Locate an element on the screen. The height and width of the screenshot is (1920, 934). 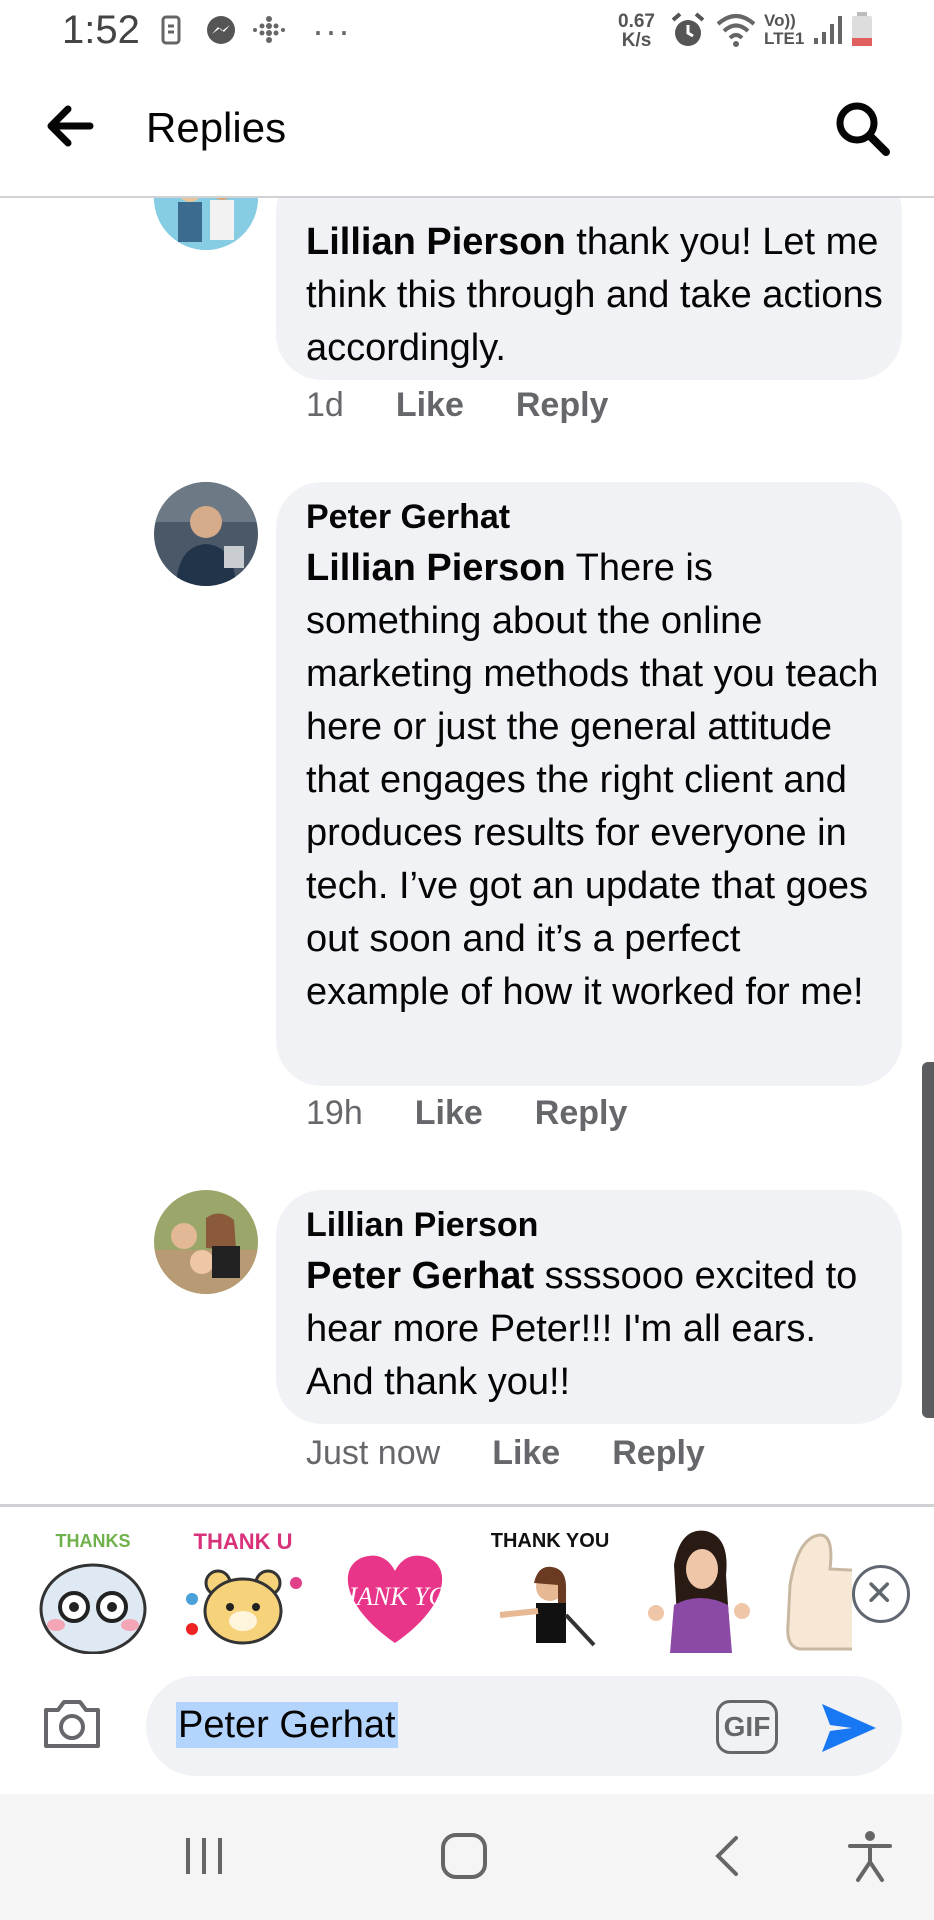
close-circle-icon is located at coordinates (881, 1594).